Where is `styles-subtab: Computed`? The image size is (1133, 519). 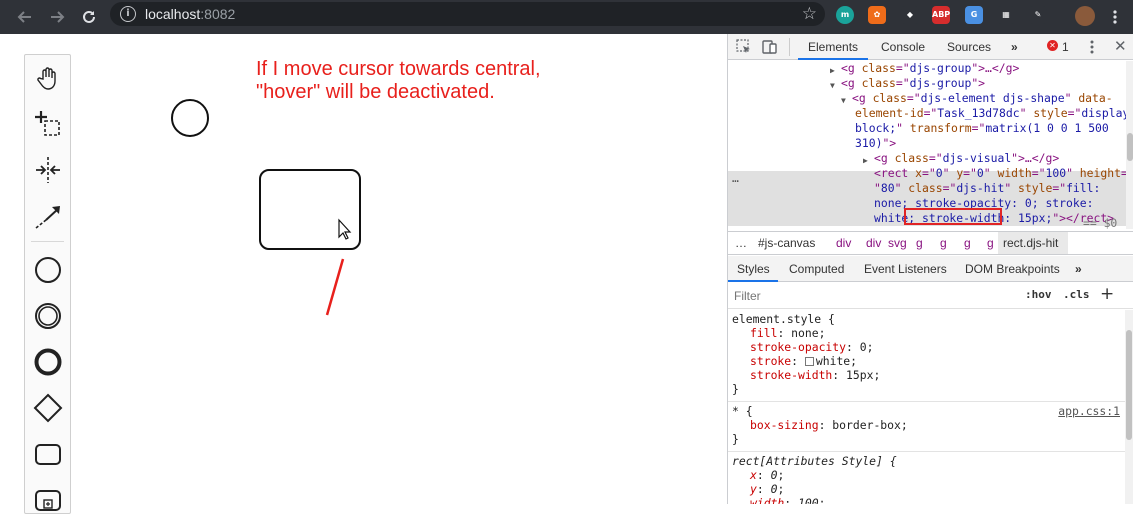
styles-subtab: Computed is located at coordinates (816, 269).